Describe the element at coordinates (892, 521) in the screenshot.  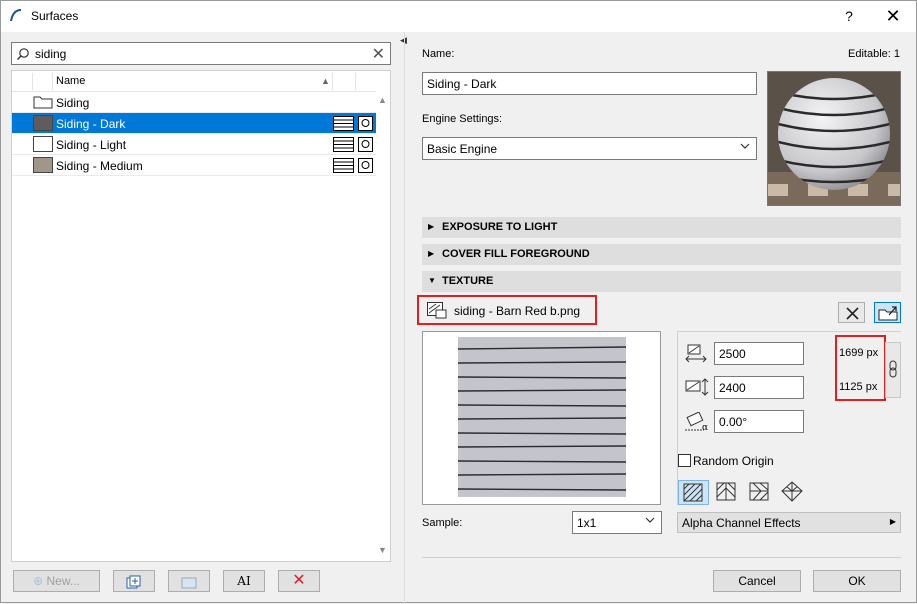
I see `chevron-right-icon: ▶` at that location.